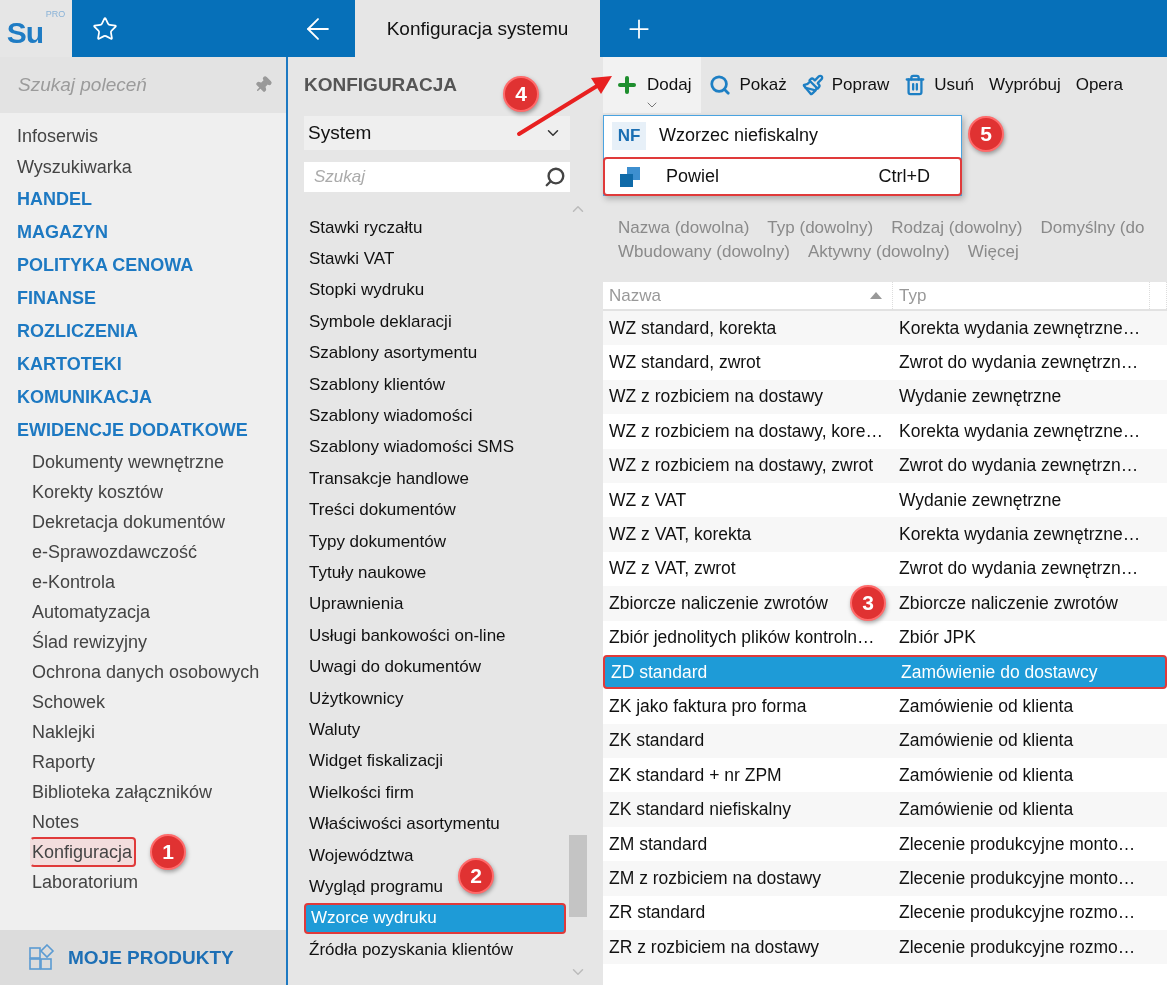  I want to click on config-list-item: Treści dokumentów, so click(382, 510).